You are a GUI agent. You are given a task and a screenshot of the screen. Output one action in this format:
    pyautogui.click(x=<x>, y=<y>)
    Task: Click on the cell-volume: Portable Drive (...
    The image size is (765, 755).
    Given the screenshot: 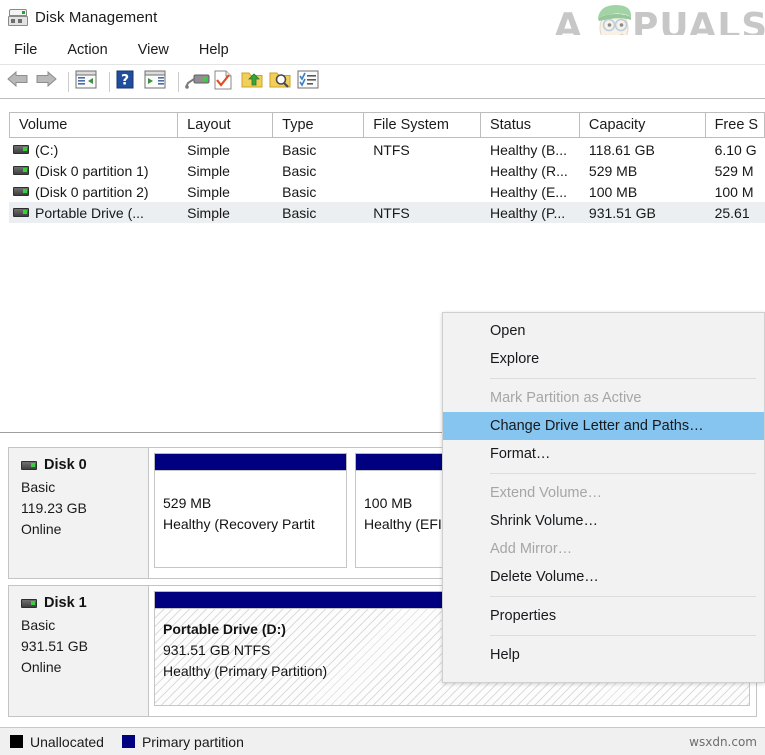 What is the action you would take?
    pyautogui.click(x=93, y=213)
    